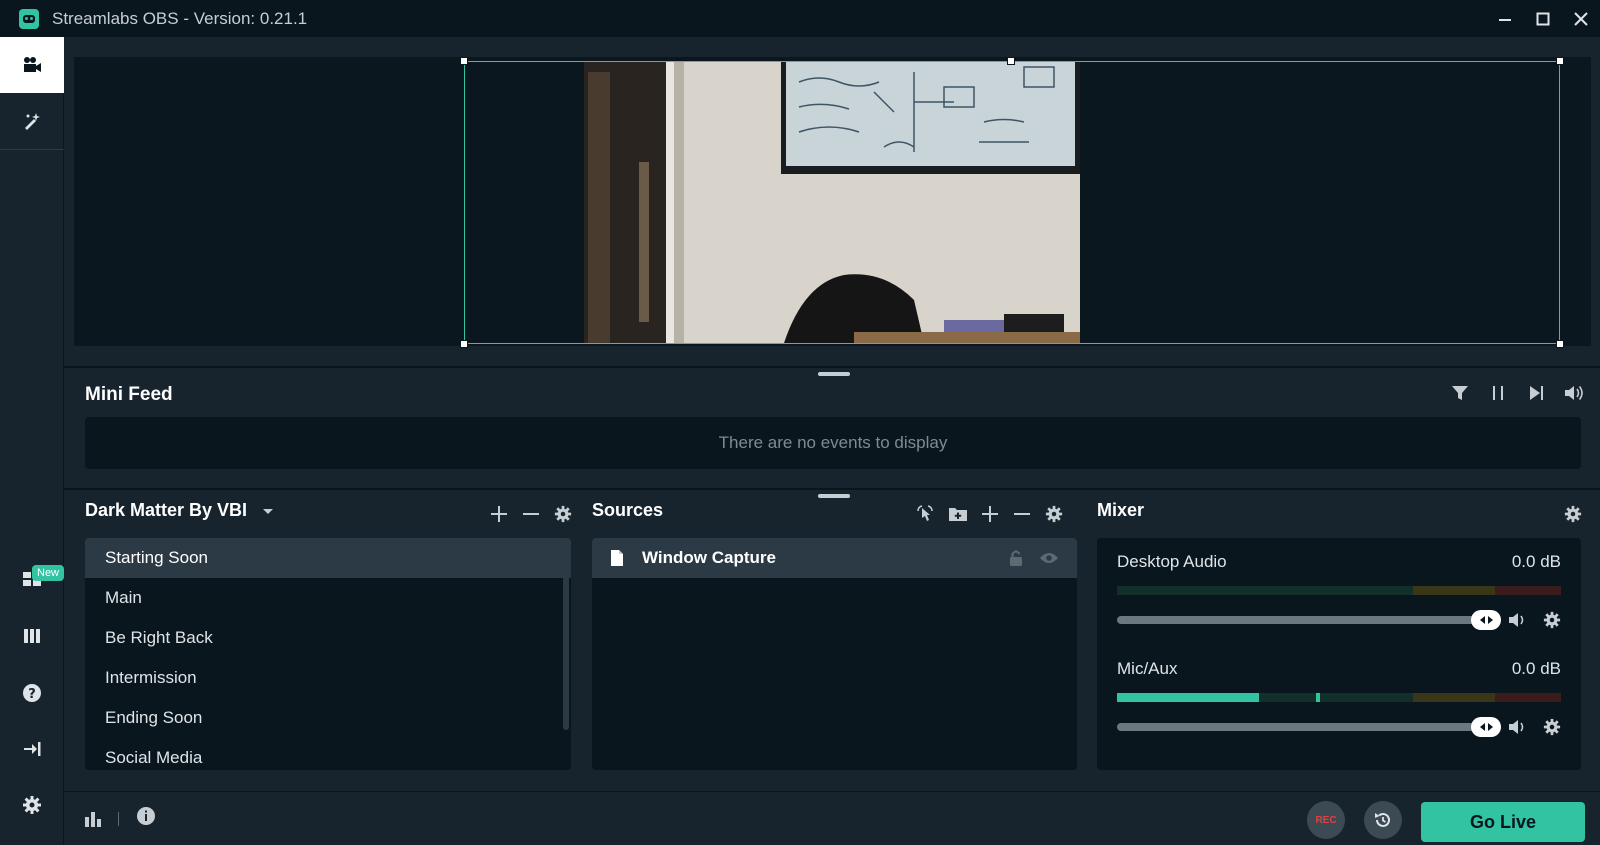 The height and width of the screenshot is (845, 1600). I want to click on close-icon, so click(1581, 18).